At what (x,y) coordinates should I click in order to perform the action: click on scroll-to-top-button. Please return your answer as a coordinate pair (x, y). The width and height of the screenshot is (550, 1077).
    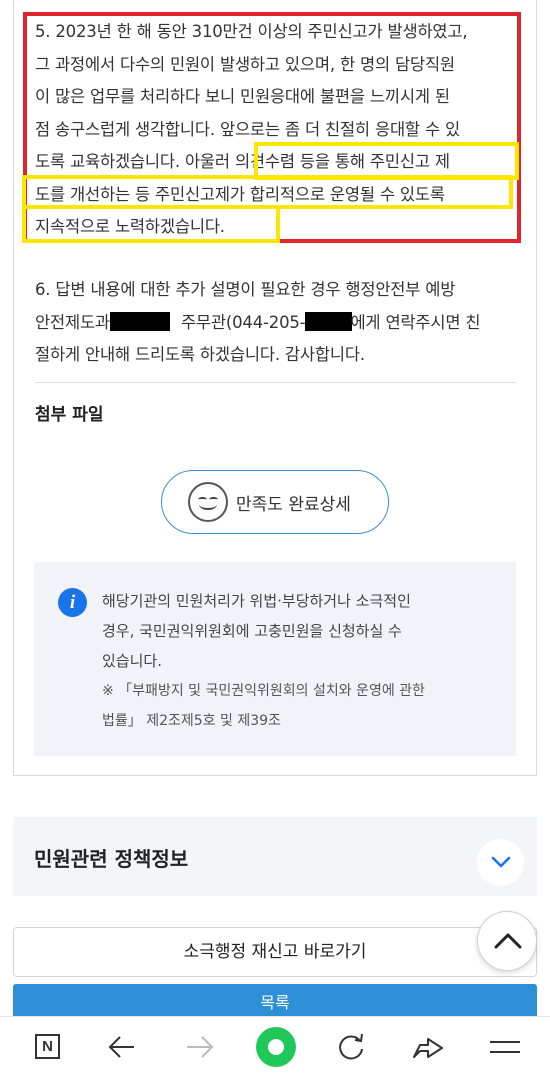
    Looking at the image, I should click on (507, 941).